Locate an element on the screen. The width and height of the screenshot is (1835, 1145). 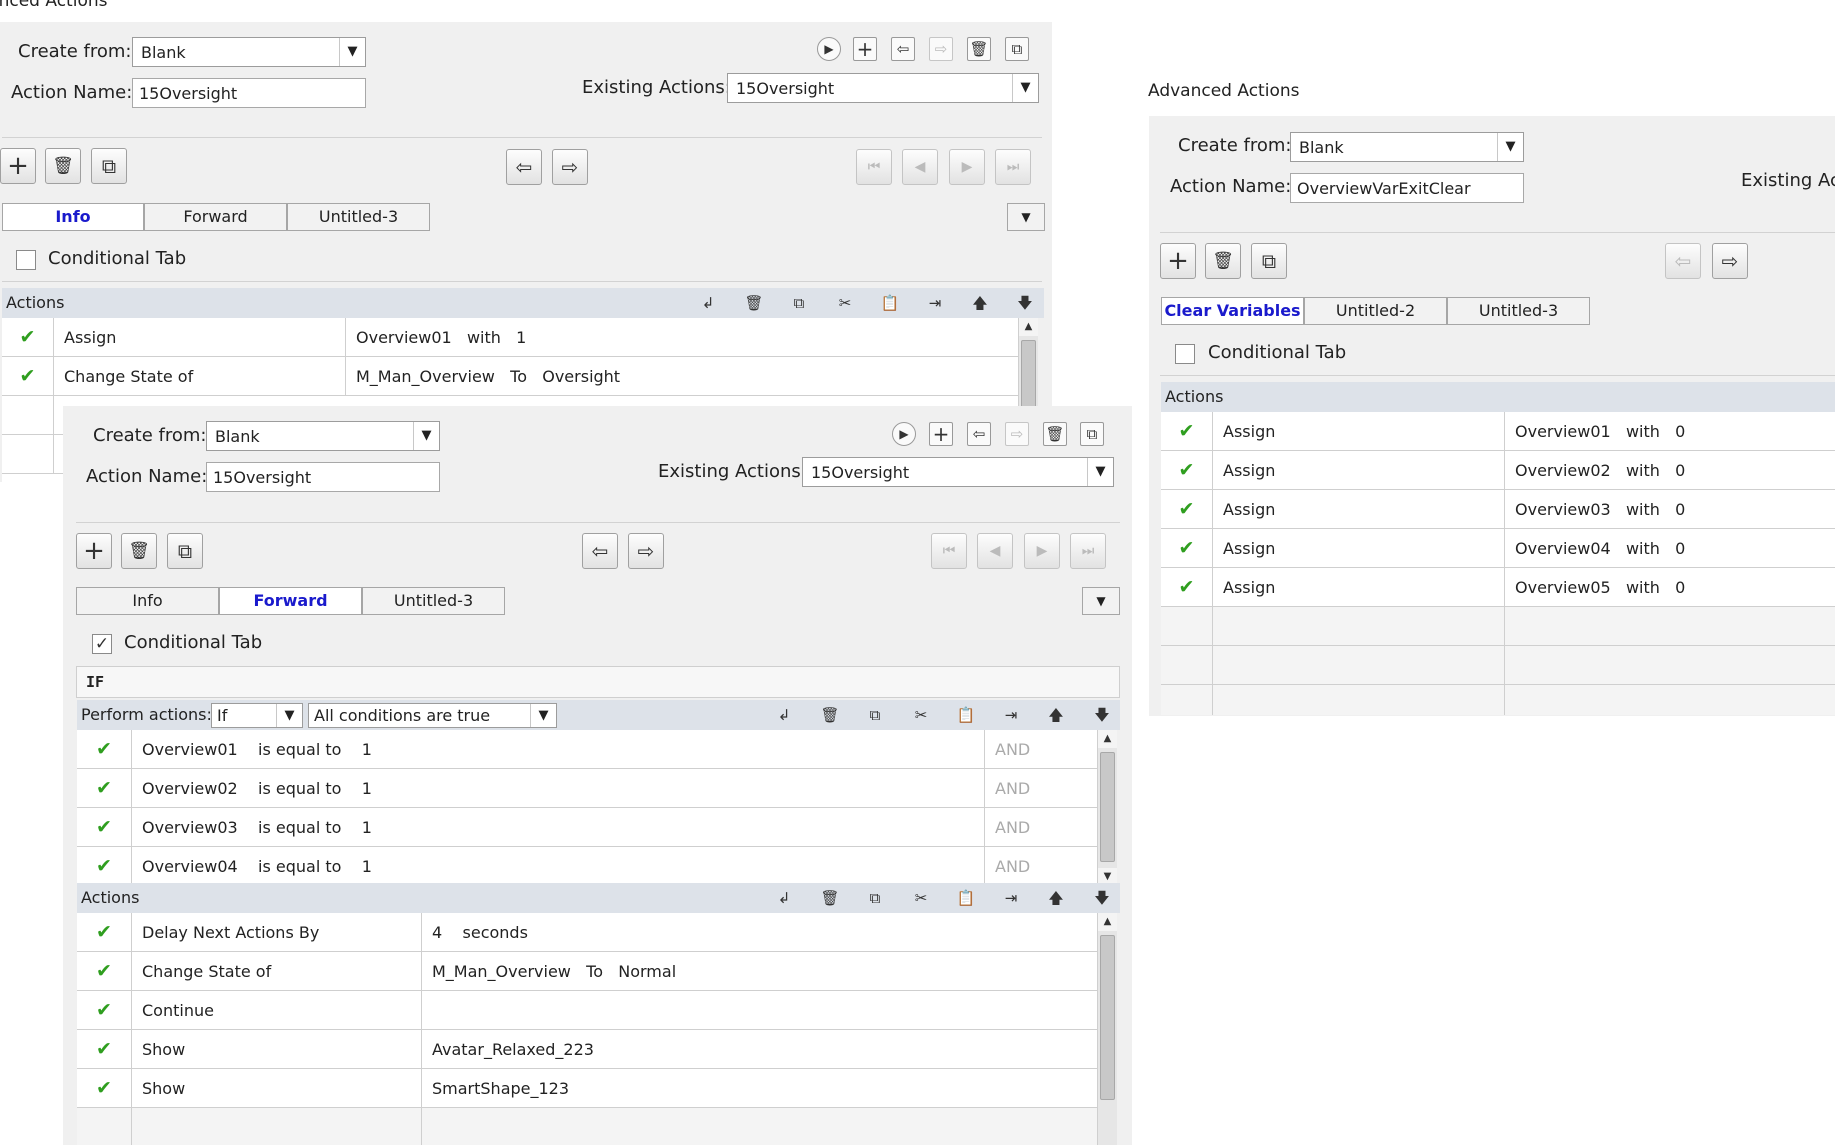
action-detail-cell: Overview04 with 0 is located at coordinates (1670, 548).